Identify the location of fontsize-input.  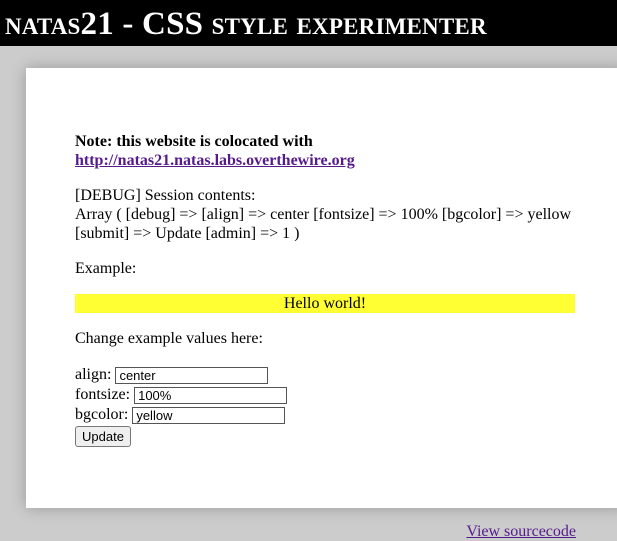
(211, 395).